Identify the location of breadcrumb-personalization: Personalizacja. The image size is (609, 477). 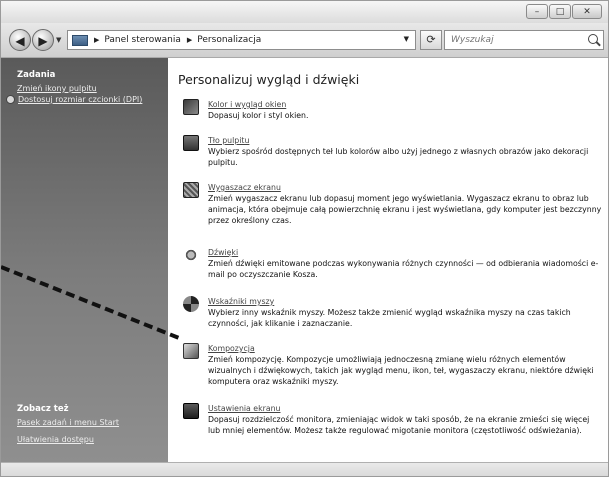
(229, 40).